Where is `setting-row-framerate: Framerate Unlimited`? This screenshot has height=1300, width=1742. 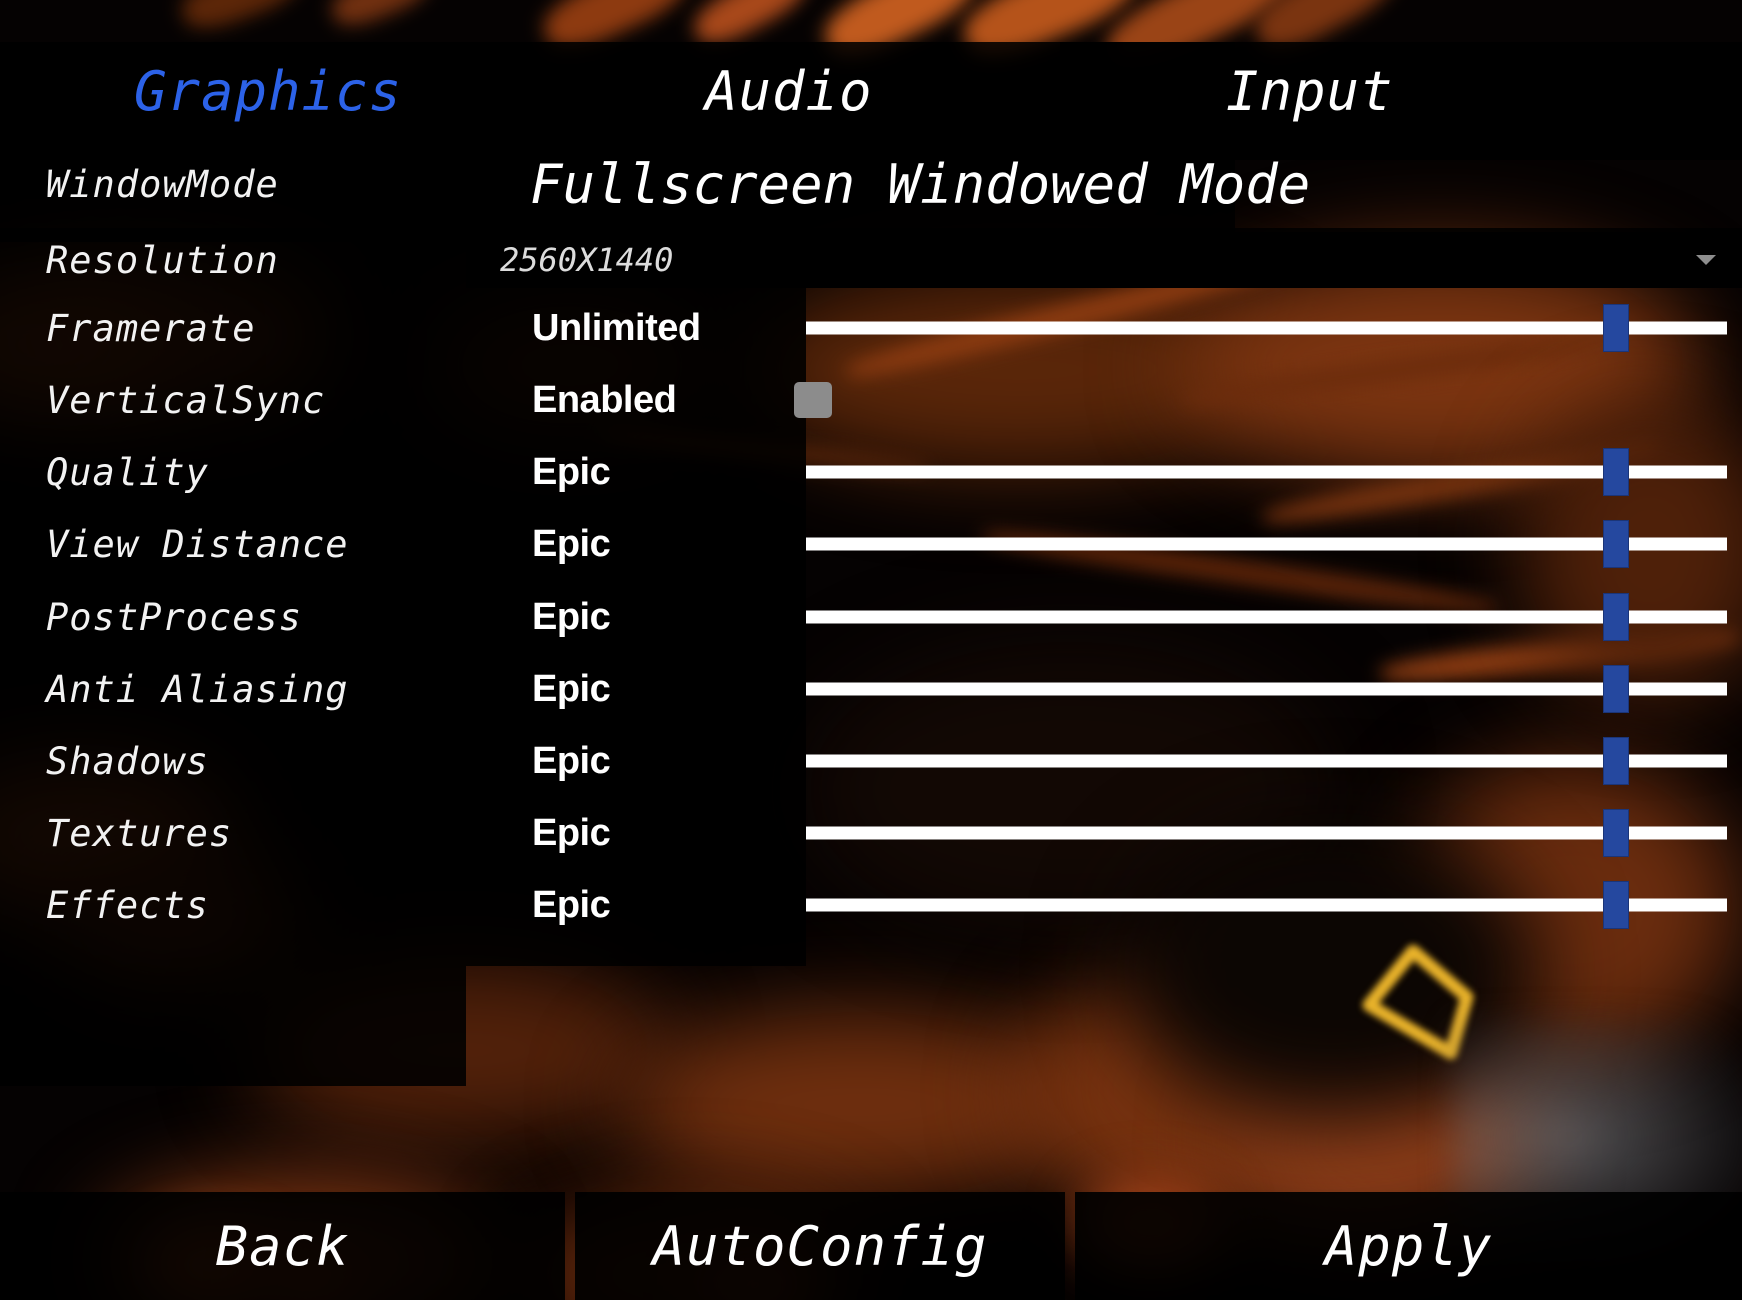 setting-row-framerate: Framerate Unlimited is located at coordinates (871, 328).